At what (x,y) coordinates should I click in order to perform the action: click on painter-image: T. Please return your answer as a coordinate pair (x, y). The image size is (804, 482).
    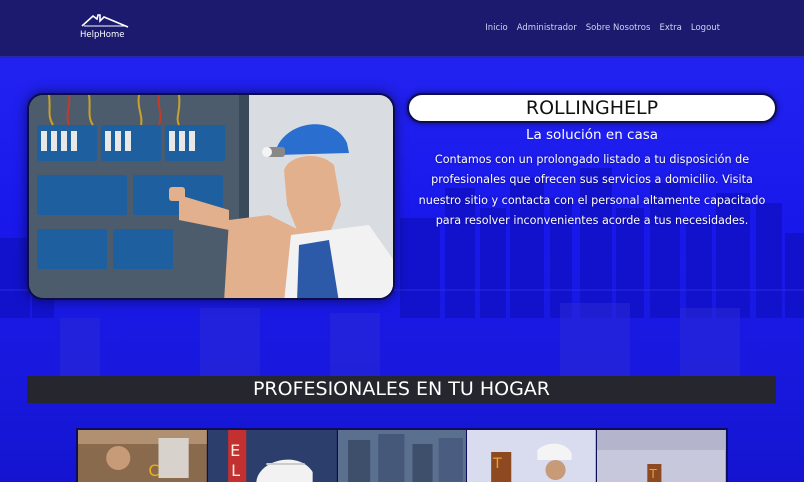
    Looking at the image, I should click on (532, 456).